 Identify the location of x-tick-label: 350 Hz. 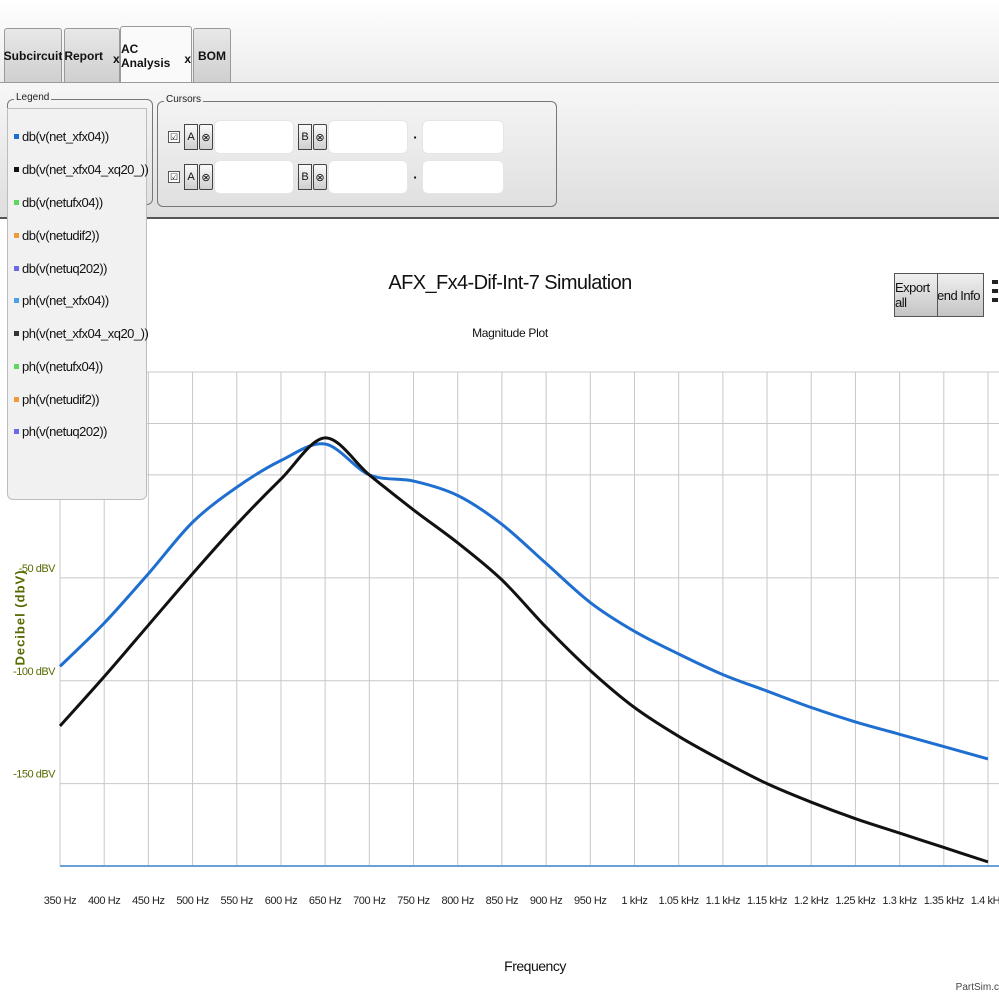
(60, 901).